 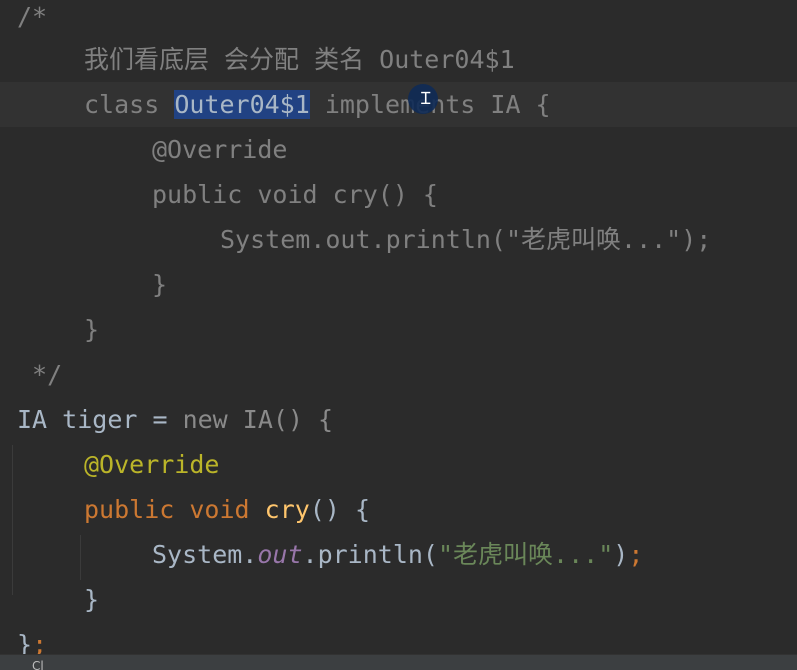 What do you see at coordinates (398, 19) in the screenshot?
I see `code-line-1: /*` at bounding box center [398, 19].